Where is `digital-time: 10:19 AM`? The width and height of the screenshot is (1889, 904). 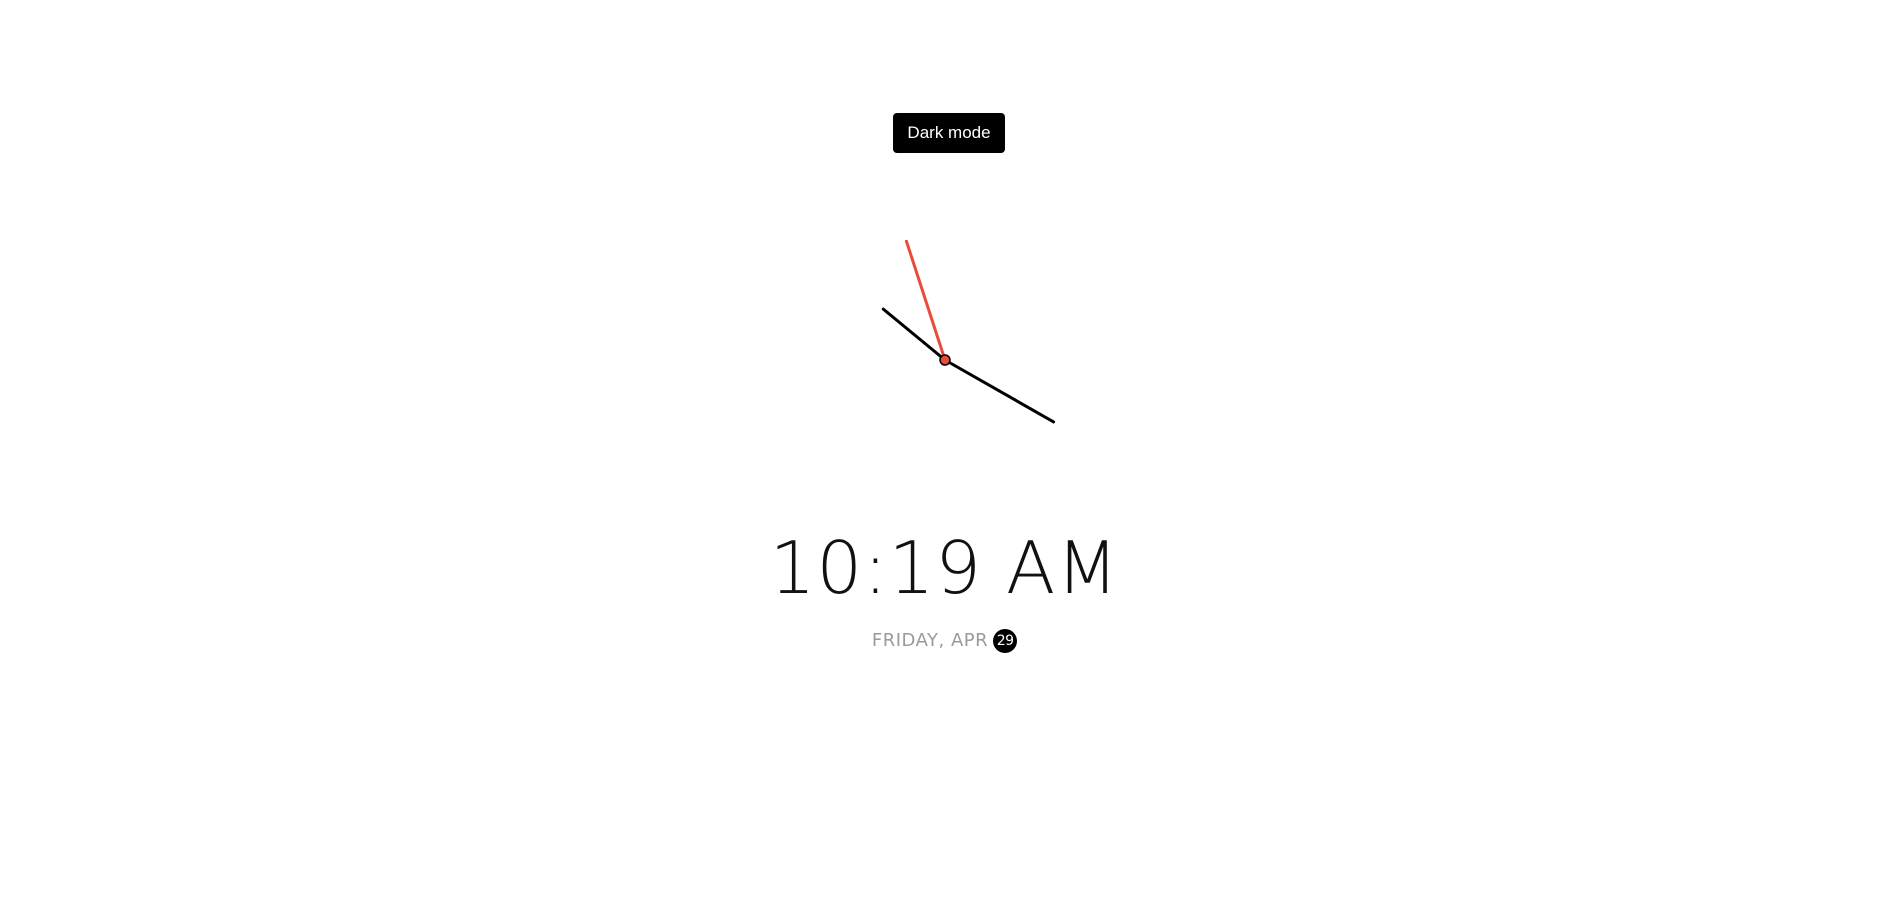
digital-time: 10:19 AM is located at coordinates (944, 568).